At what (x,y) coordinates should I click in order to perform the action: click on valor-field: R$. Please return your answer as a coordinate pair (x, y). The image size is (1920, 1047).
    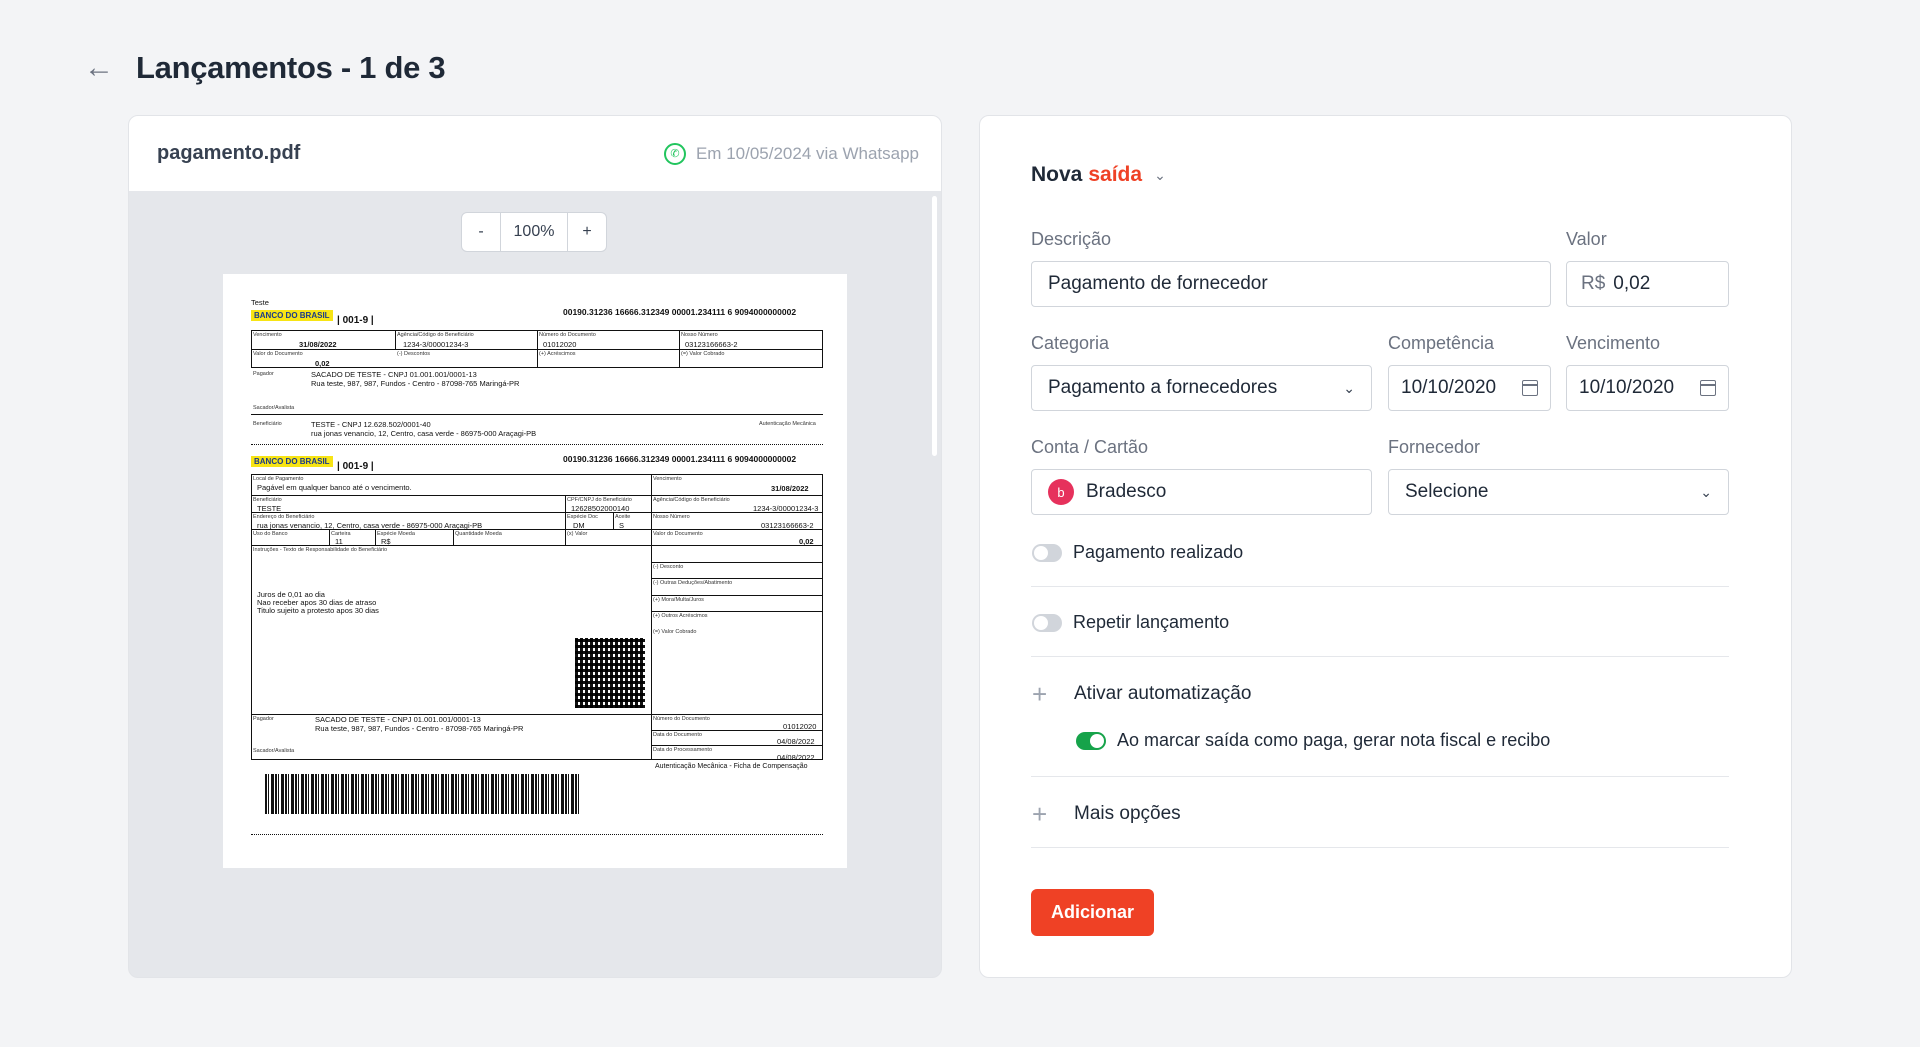
    Looking at the image, I should click on (1647, 284).